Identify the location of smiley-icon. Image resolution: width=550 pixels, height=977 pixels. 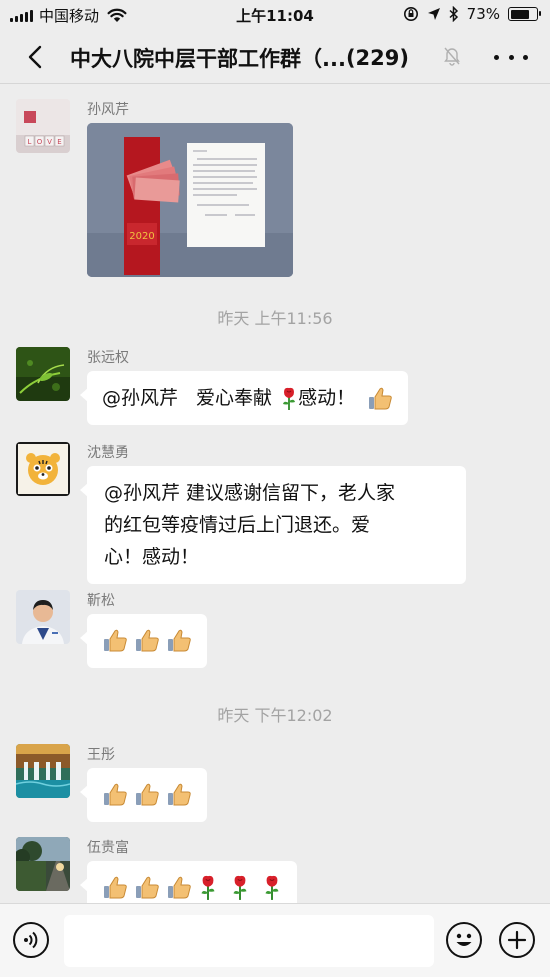
(464, 939).